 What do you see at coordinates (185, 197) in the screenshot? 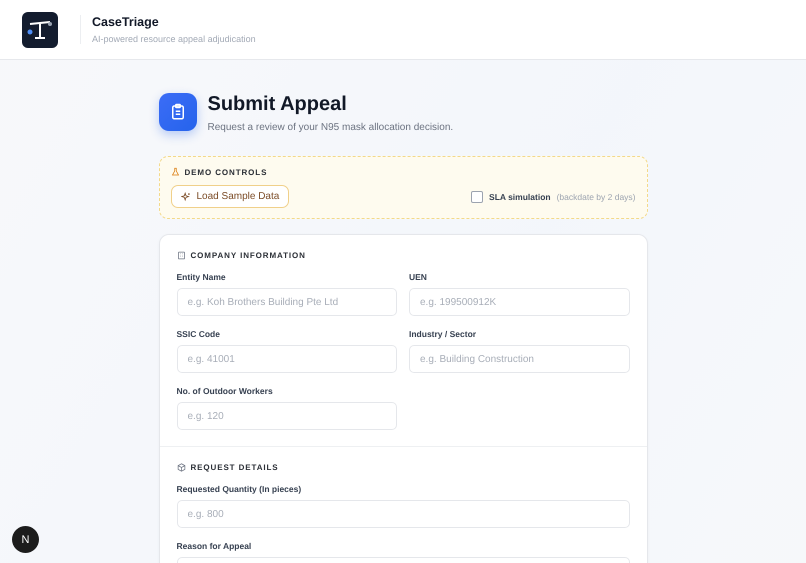
I see `sparkles-icon` at bounding box center [185, 197].